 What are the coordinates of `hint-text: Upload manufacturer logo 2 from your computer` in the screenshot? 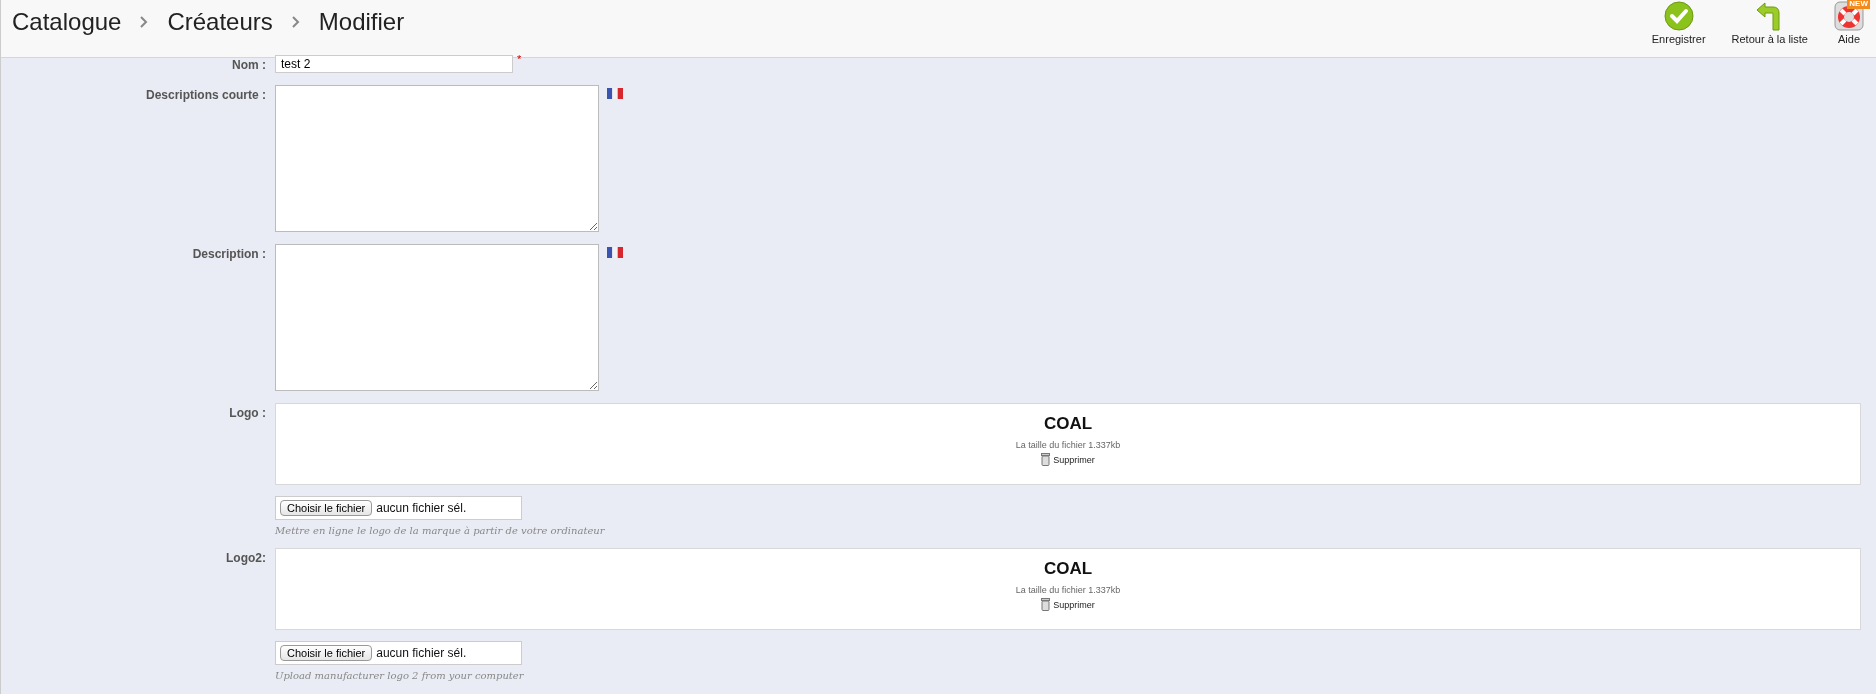 It's located at (400, 675).